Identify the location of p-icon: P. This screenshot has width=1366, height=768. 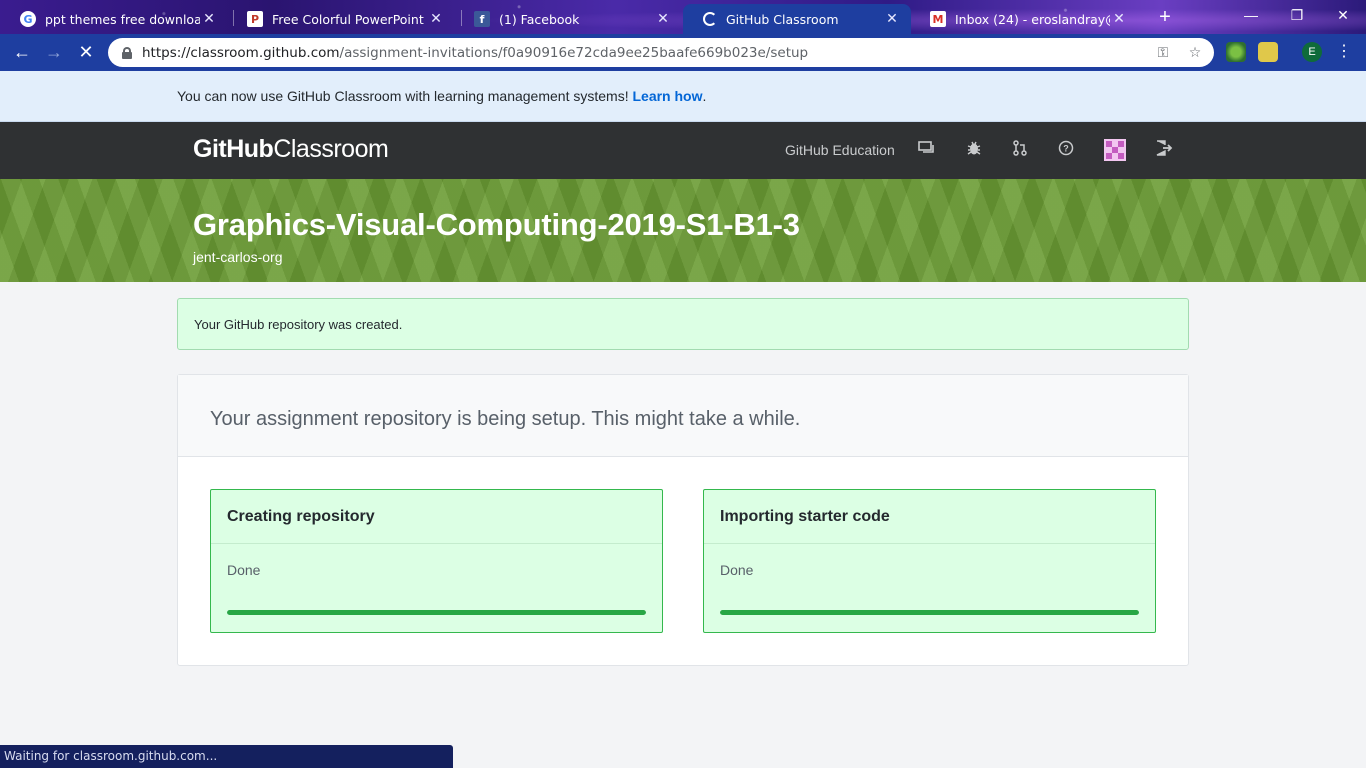
(255, 19).